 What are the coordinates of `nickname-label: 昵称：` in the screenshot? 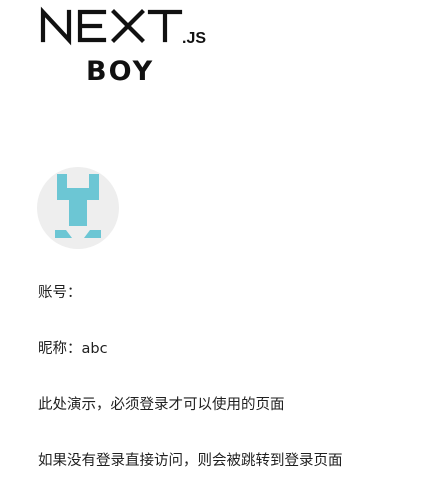 It's located at (60, 349).